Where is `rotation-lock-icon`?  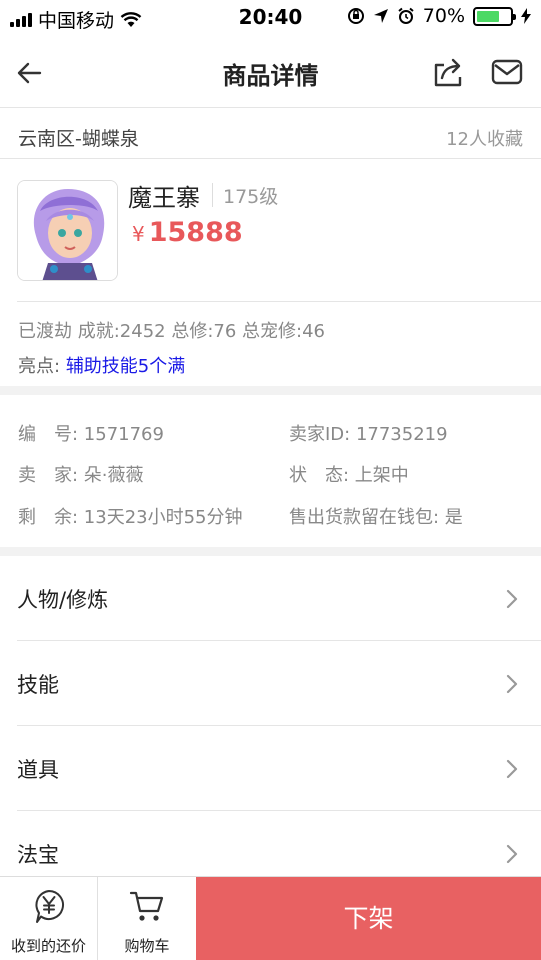 rotation-lock-icon is located at coordinates (355, 16).